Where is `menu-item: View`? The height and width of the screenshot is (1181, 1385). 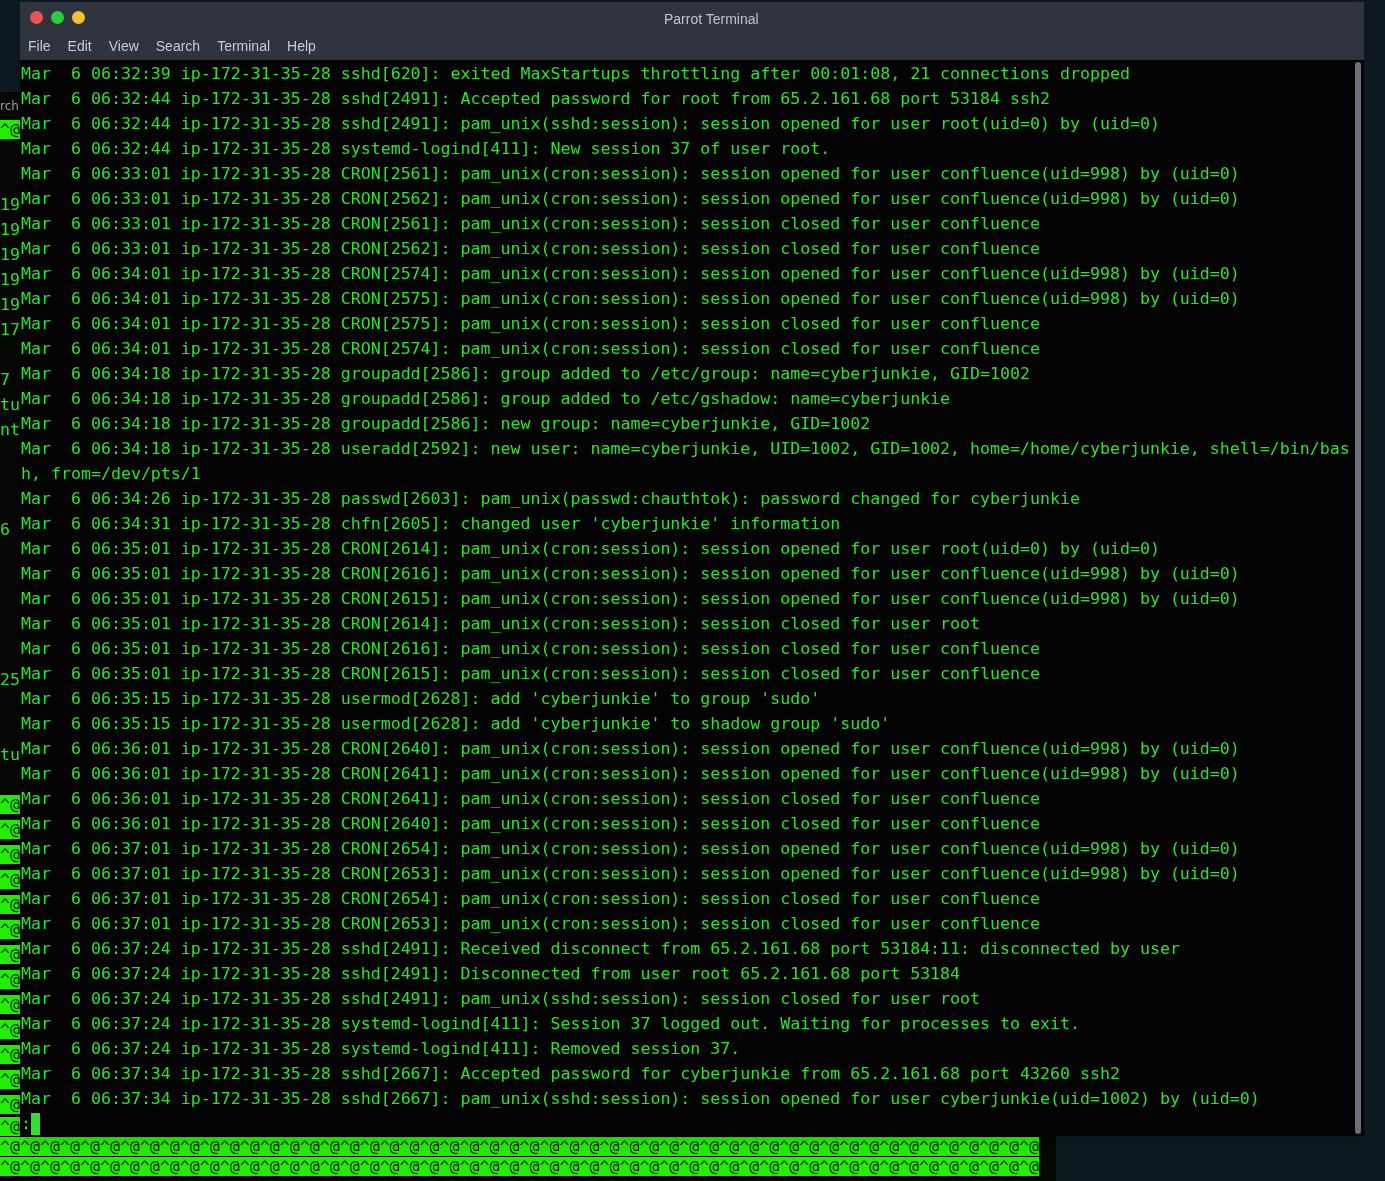 menu-item: View is located at coordinates (123, 46).